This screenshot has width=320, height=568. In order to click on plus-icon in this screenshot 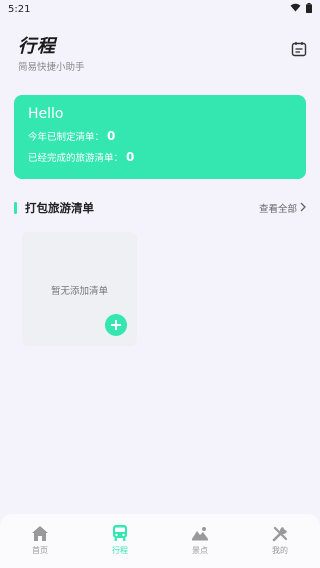, I will do `click(116, 325)`.